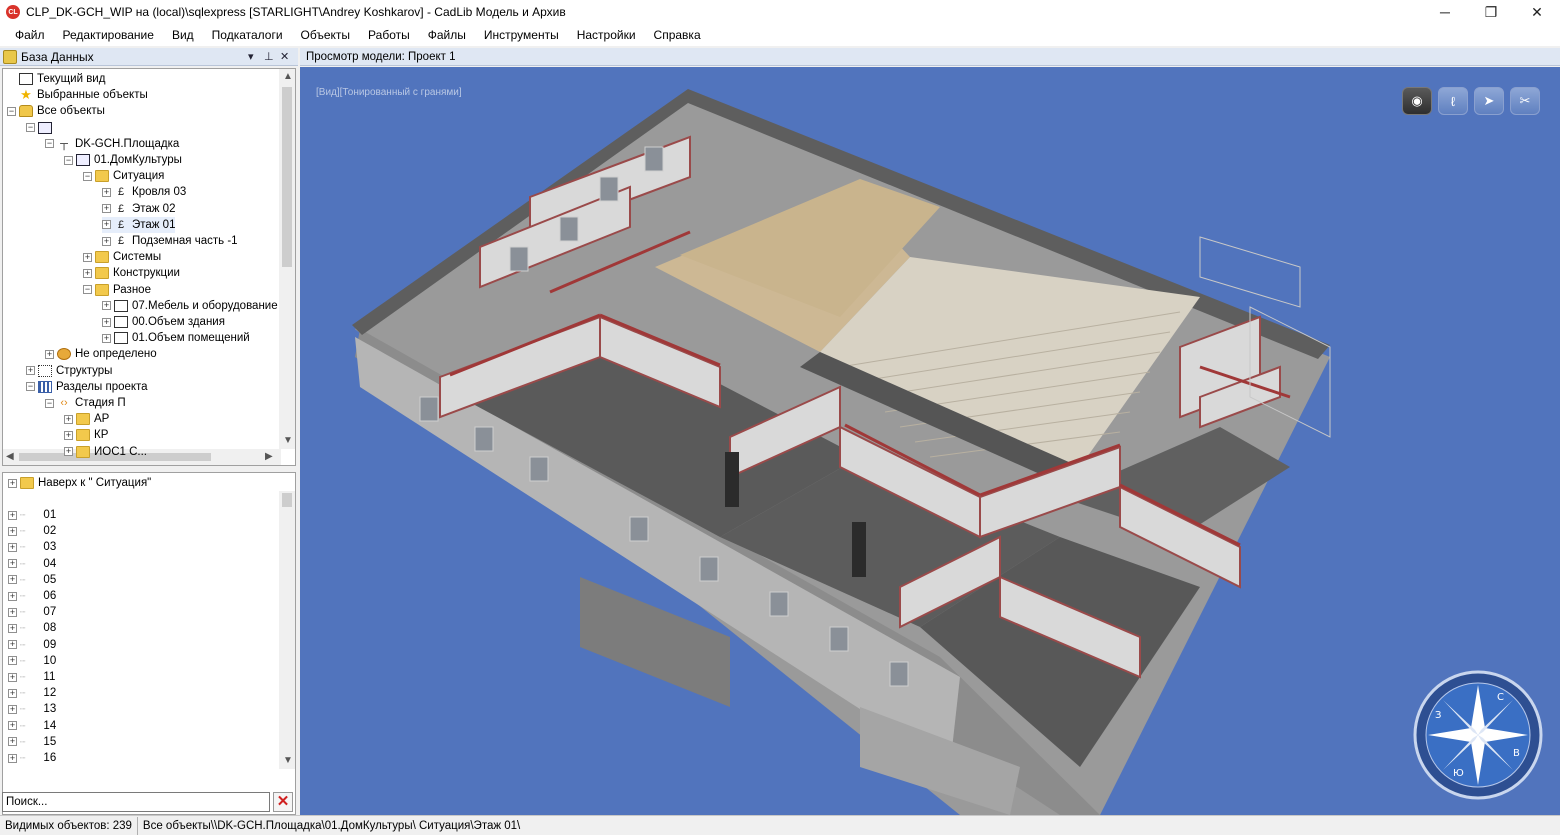 Image resolution: width=1560 pixels, height=835 pixels. I want to click on list-item: + ┈ 07, so click(32, 612).